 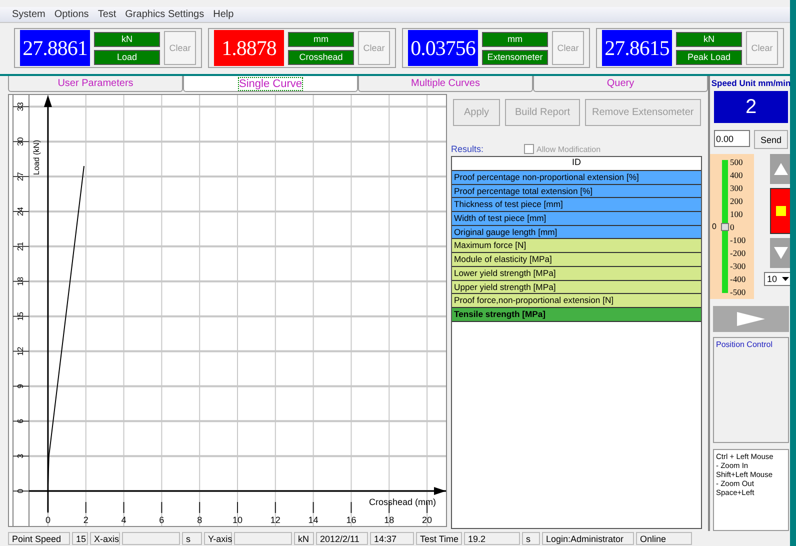 I want to click on status-field: 2012/2/11, so click(x=342, y=538).